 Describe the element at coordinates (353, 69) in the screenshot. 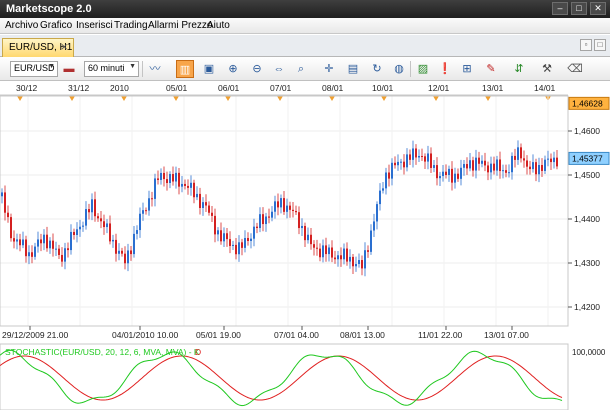

I see `properties-icon: ▤` at that location.